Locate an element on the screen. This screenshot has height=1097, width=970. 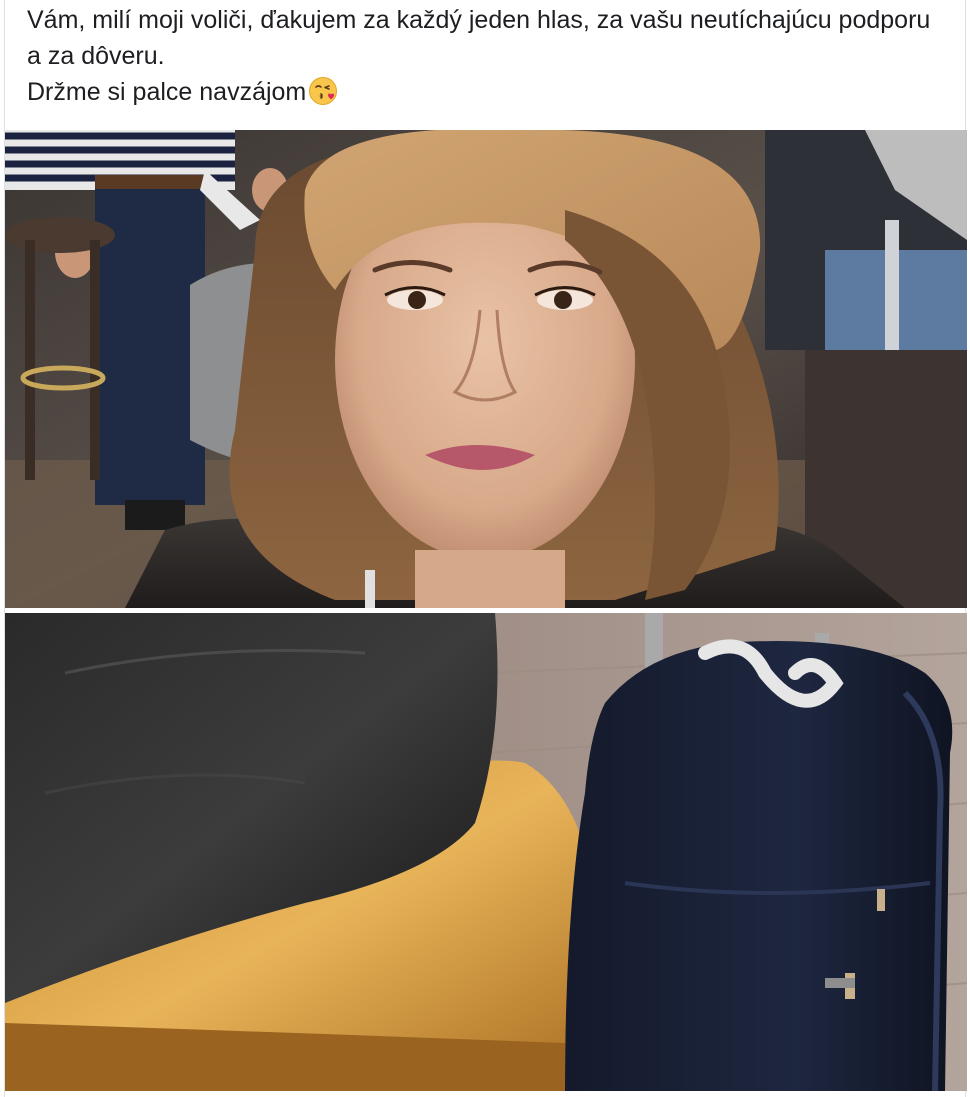
post-text-line-2: Držme si palce navzájom is located at coordinates (167, 92).